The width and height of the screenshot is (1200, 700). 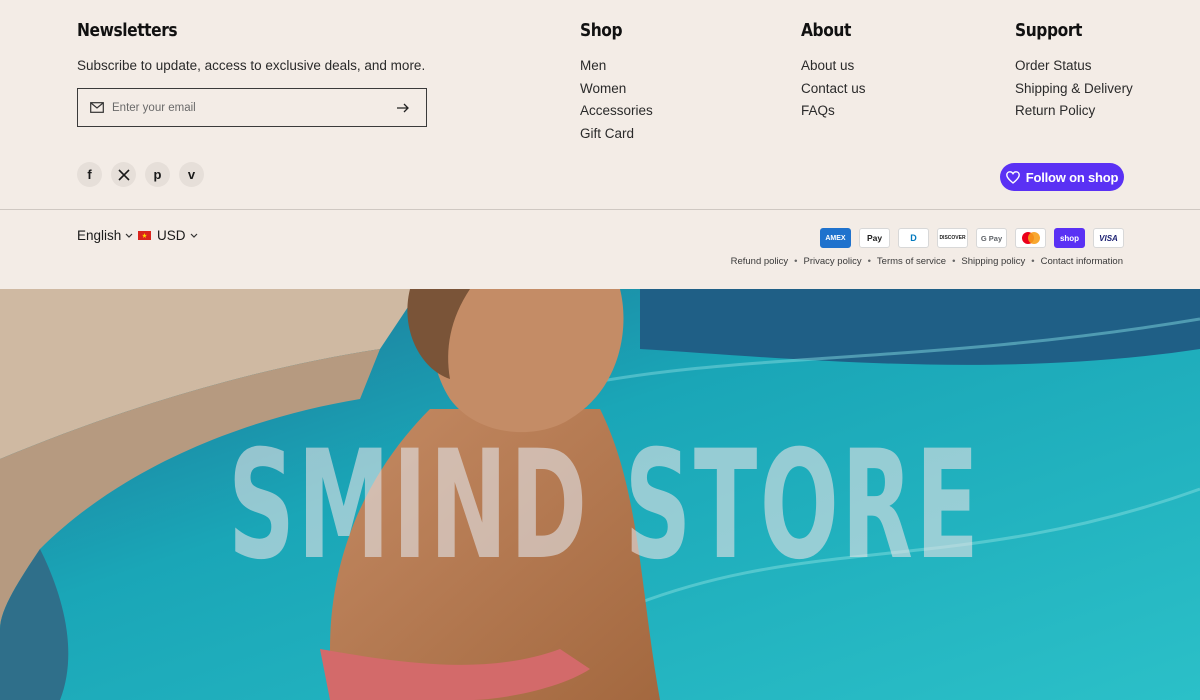 I want to click on heart-icon, so click(x=1012, y=177).